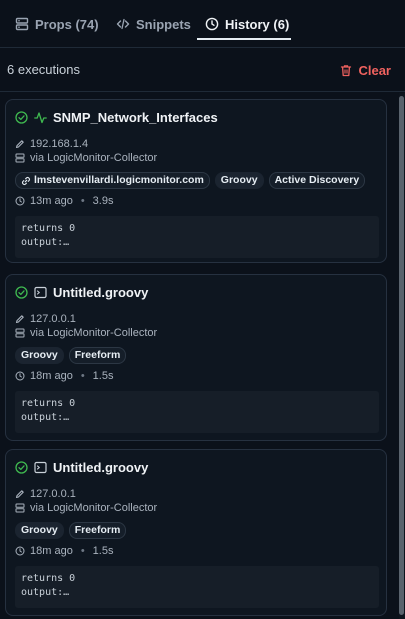  Describe the element at coordinates (119, 180) in the screenshot. I see `portal-tag-label: lmstevenvillardi.logicmonitor.com` at that location.